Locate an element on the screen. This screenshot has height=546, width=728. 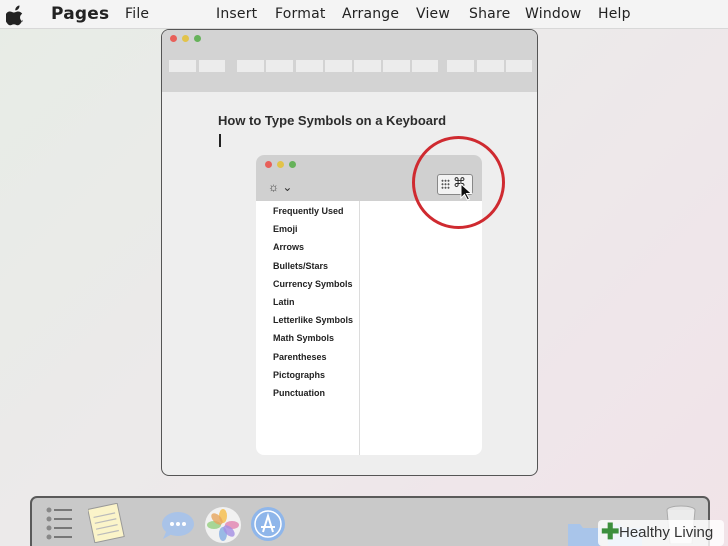
notes-icon is located at coordinates (107, 523).